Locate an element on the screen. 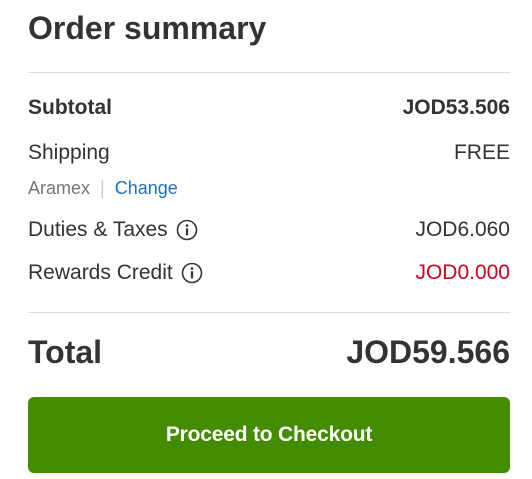  proceed-to-checkout-button: Proceed to Checkout is located at coordinates (269, 435).